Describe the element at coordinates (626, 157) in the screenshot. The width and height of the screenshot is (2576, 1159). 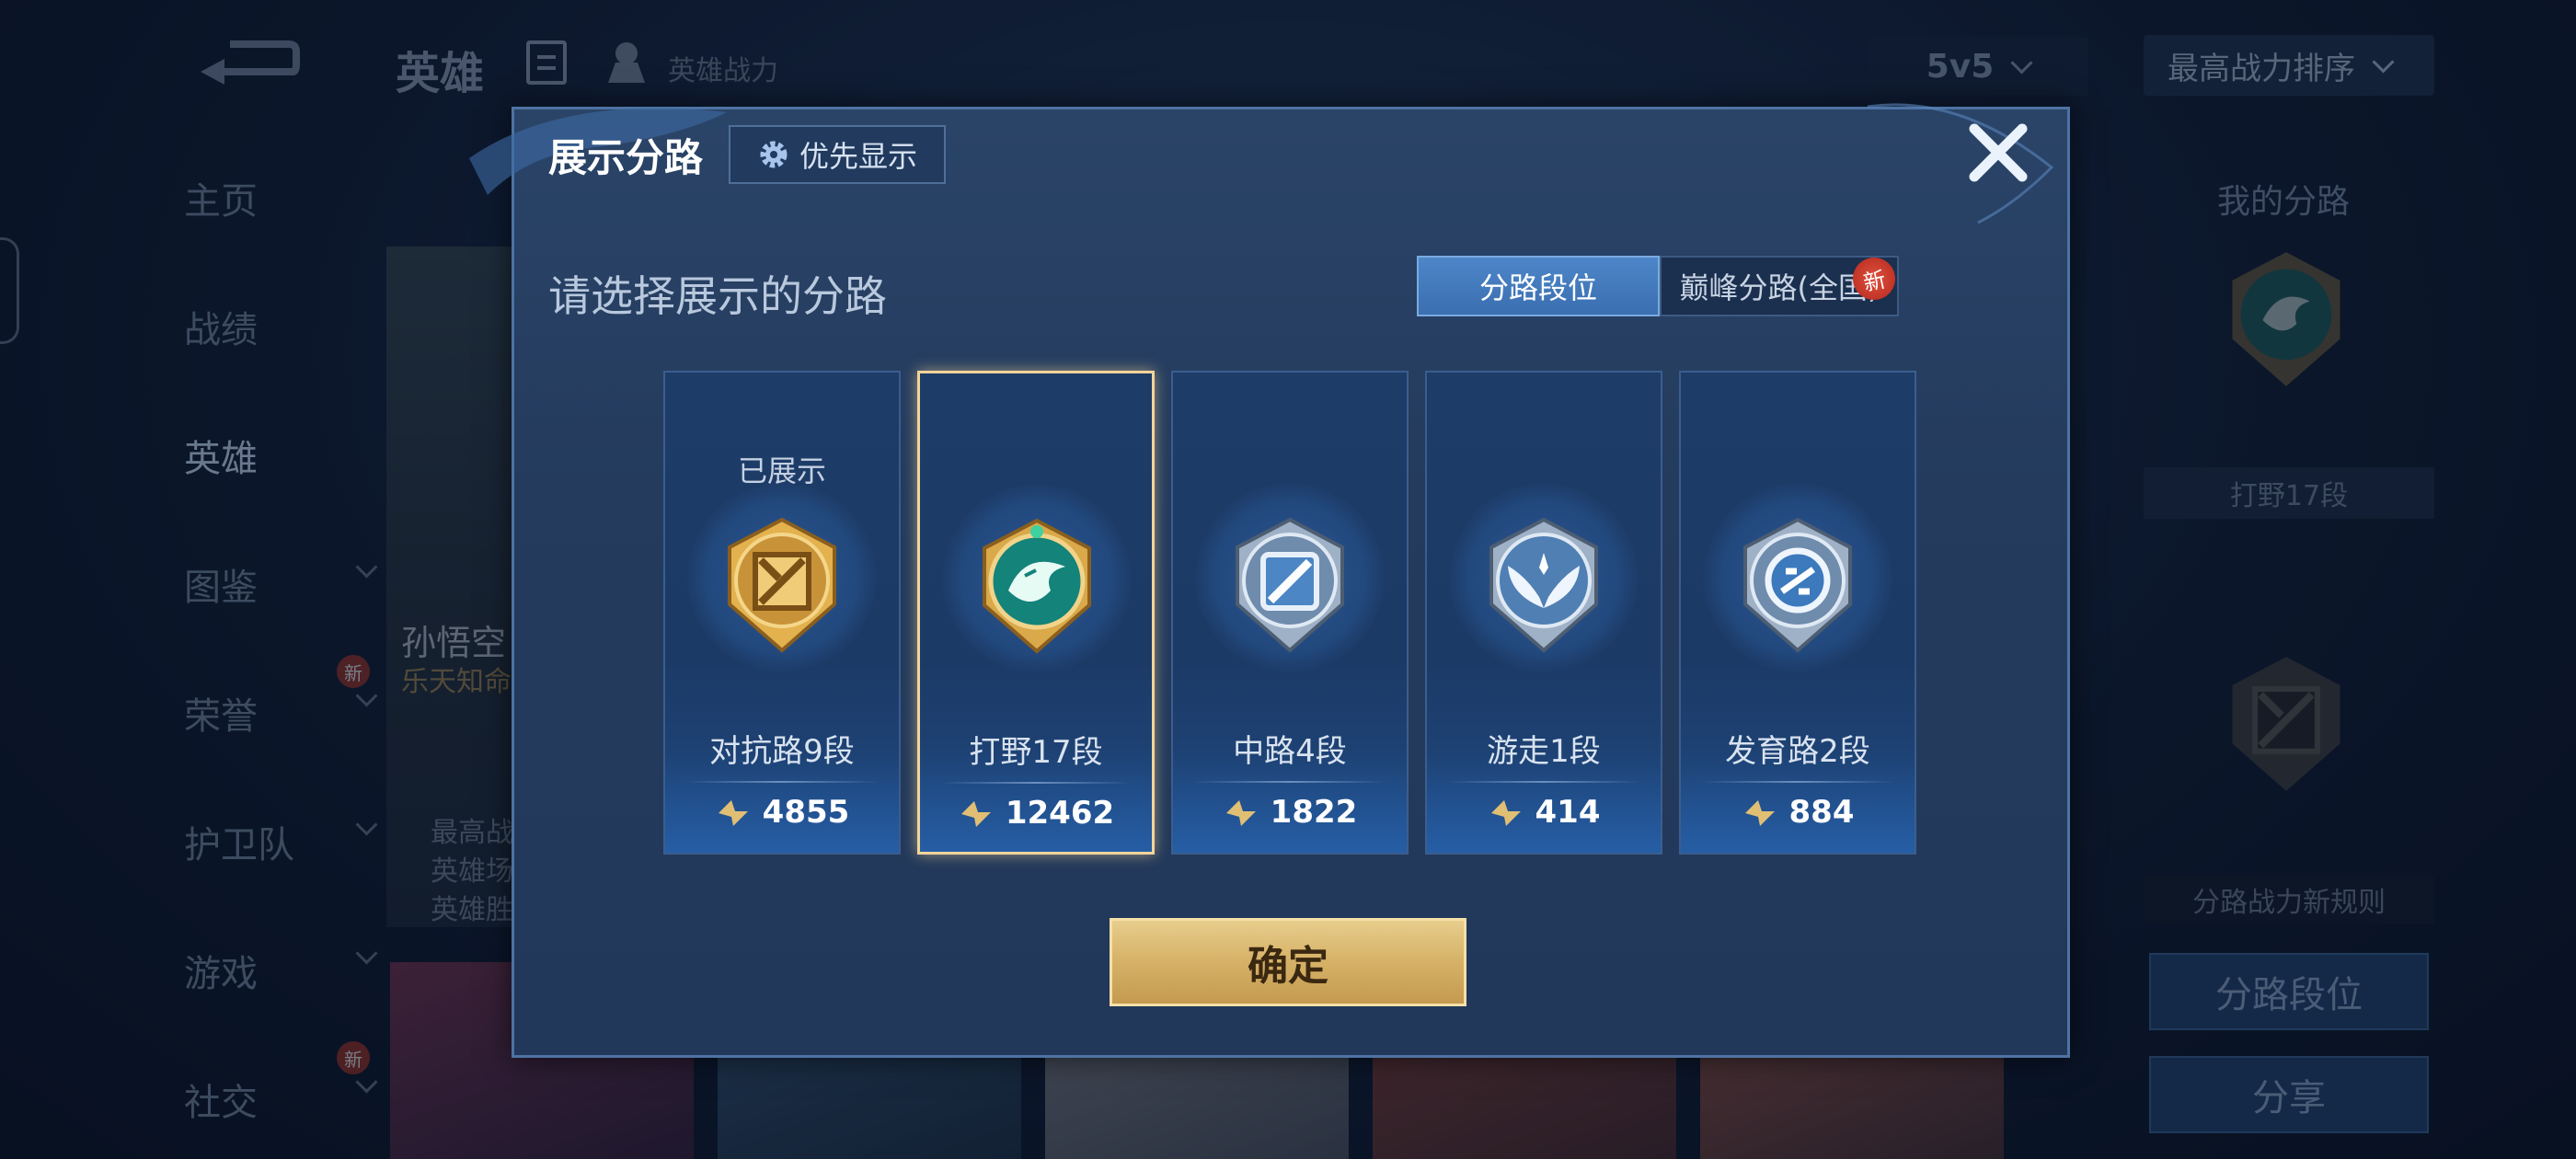
I see `dialog-title: 展示分路` at that location.